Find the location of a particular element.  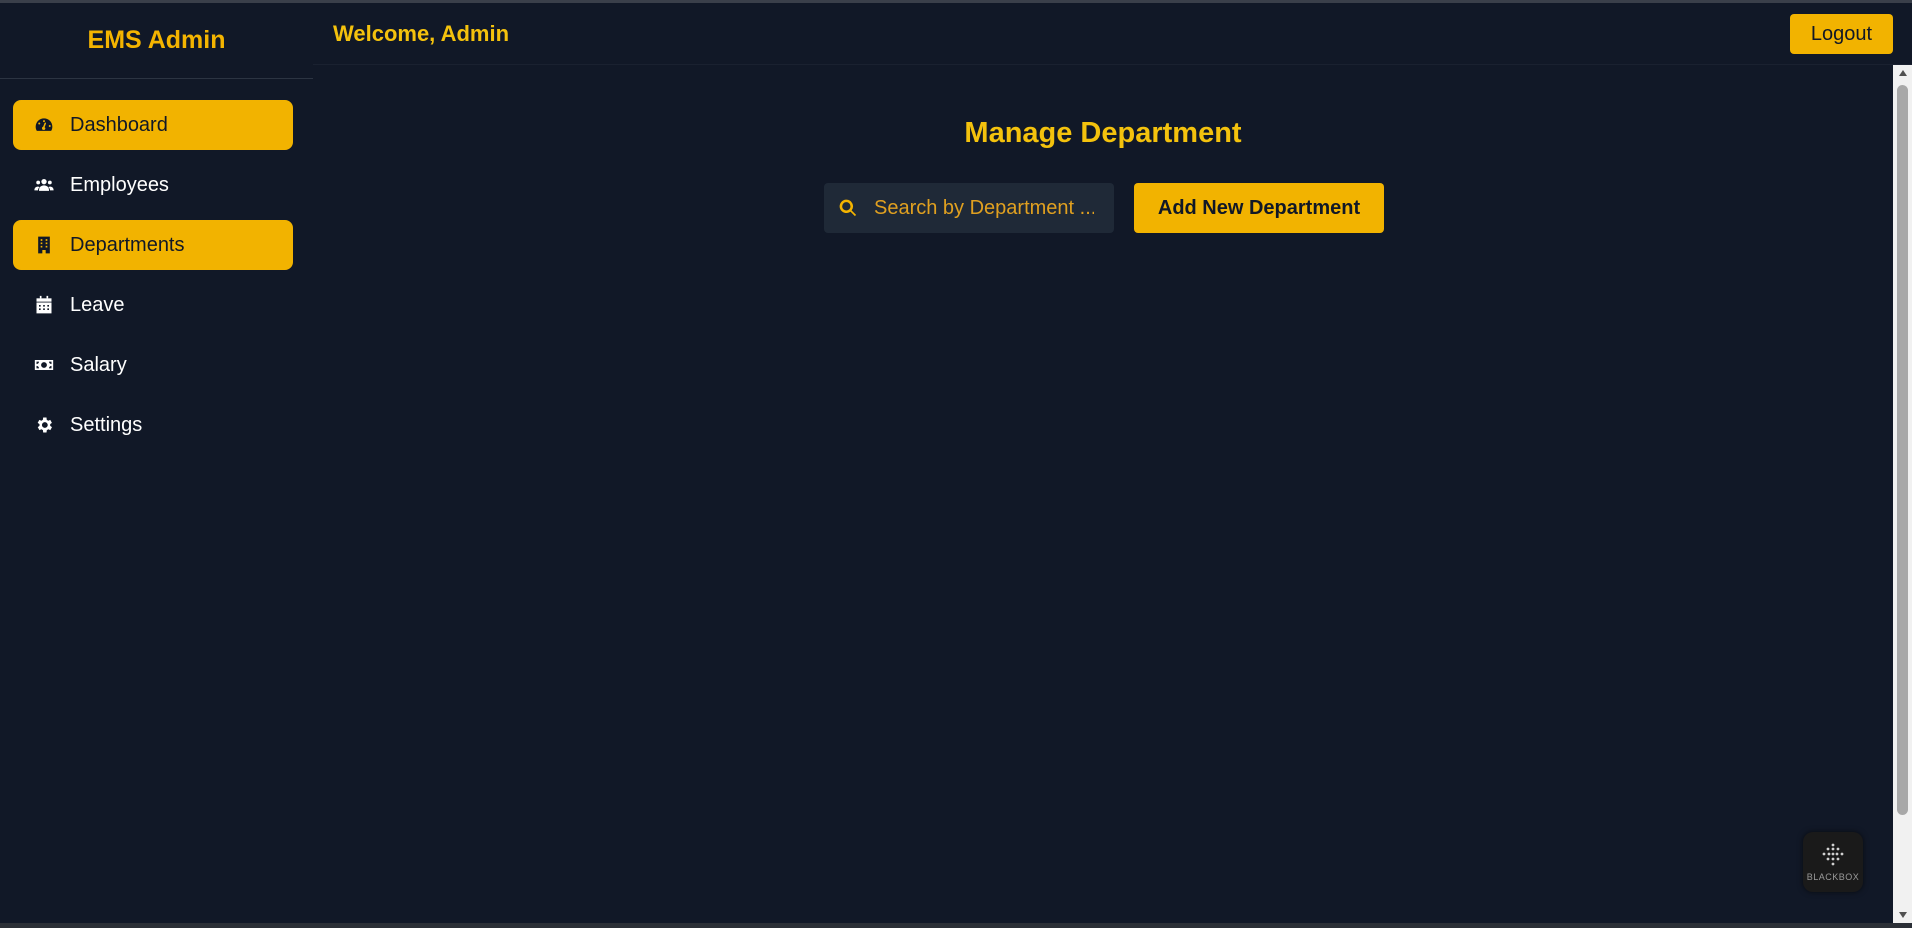

gear-icon is located at coordinates (44, 425).